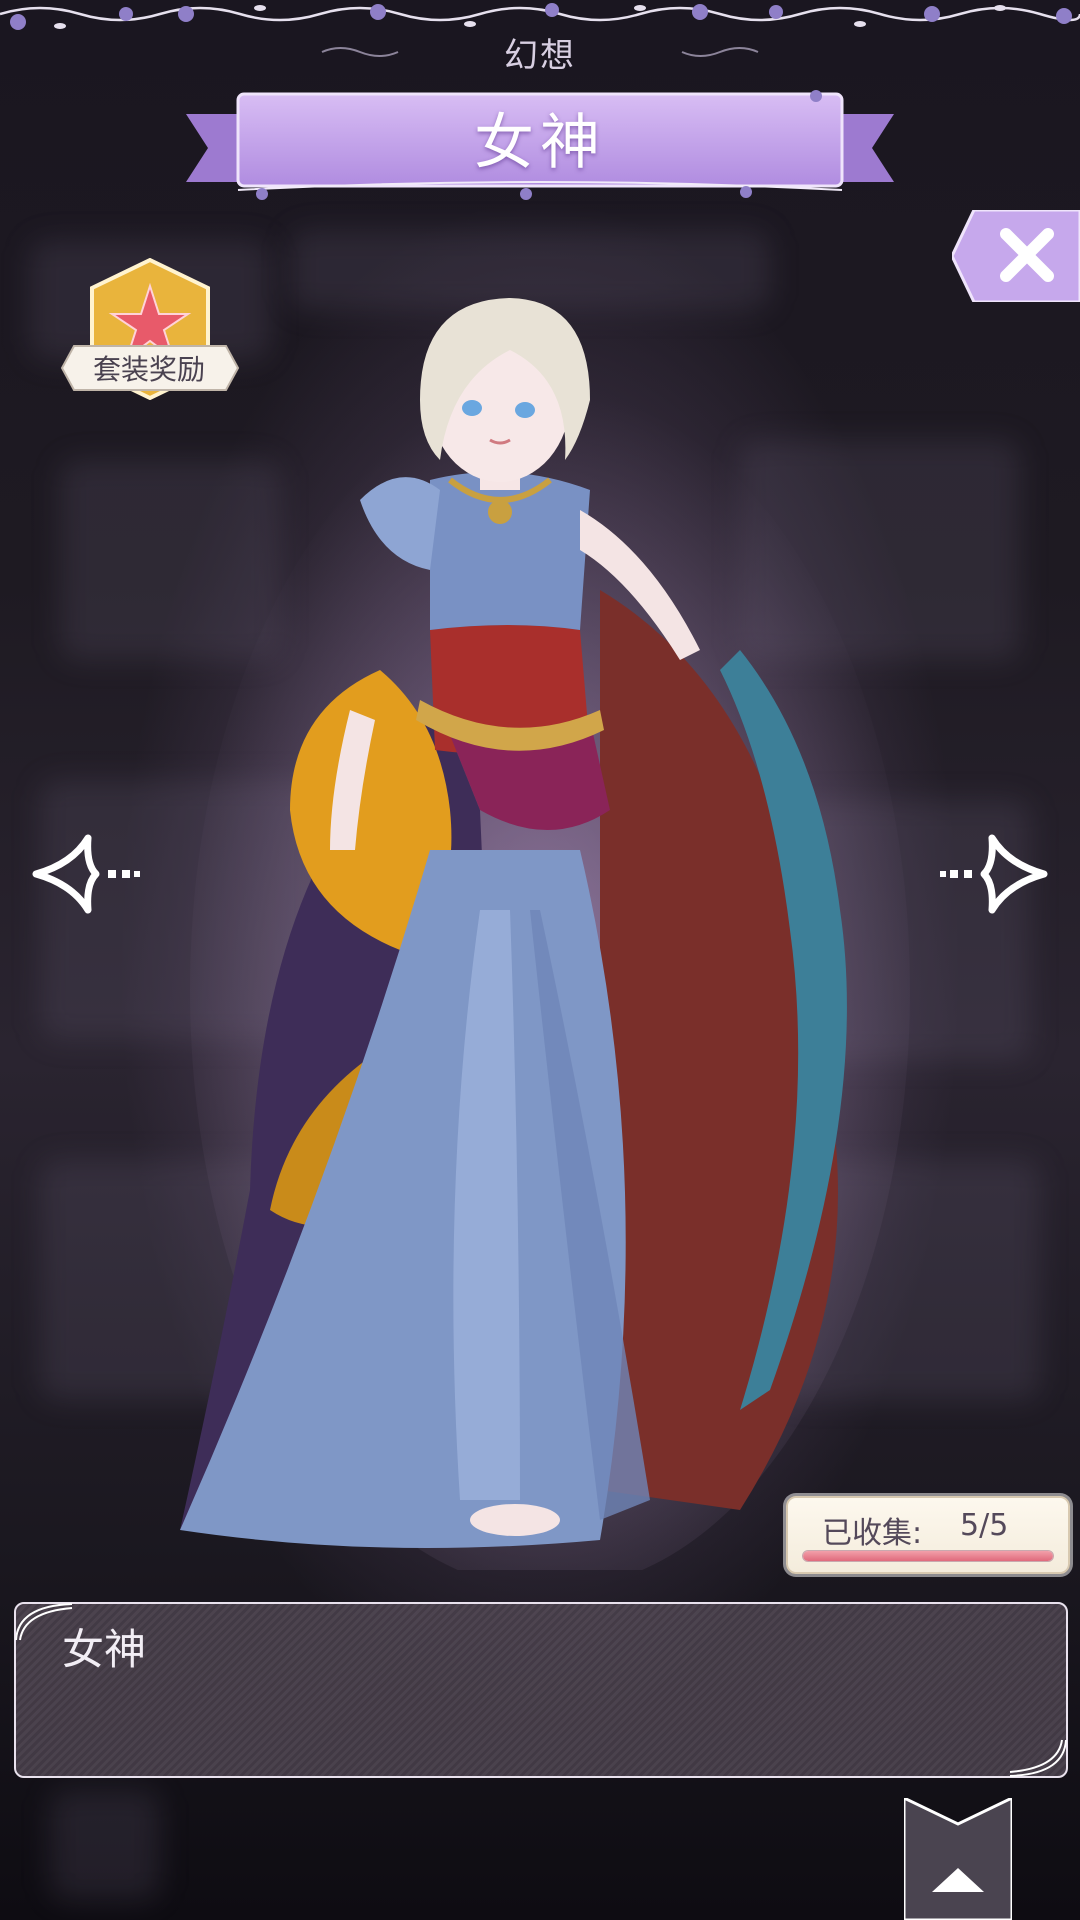 This screenshot has height=1920, width=1080. Describe the element at coordinates (66, 874) in the screenshot. I see `arrow-left-icon` at that location.